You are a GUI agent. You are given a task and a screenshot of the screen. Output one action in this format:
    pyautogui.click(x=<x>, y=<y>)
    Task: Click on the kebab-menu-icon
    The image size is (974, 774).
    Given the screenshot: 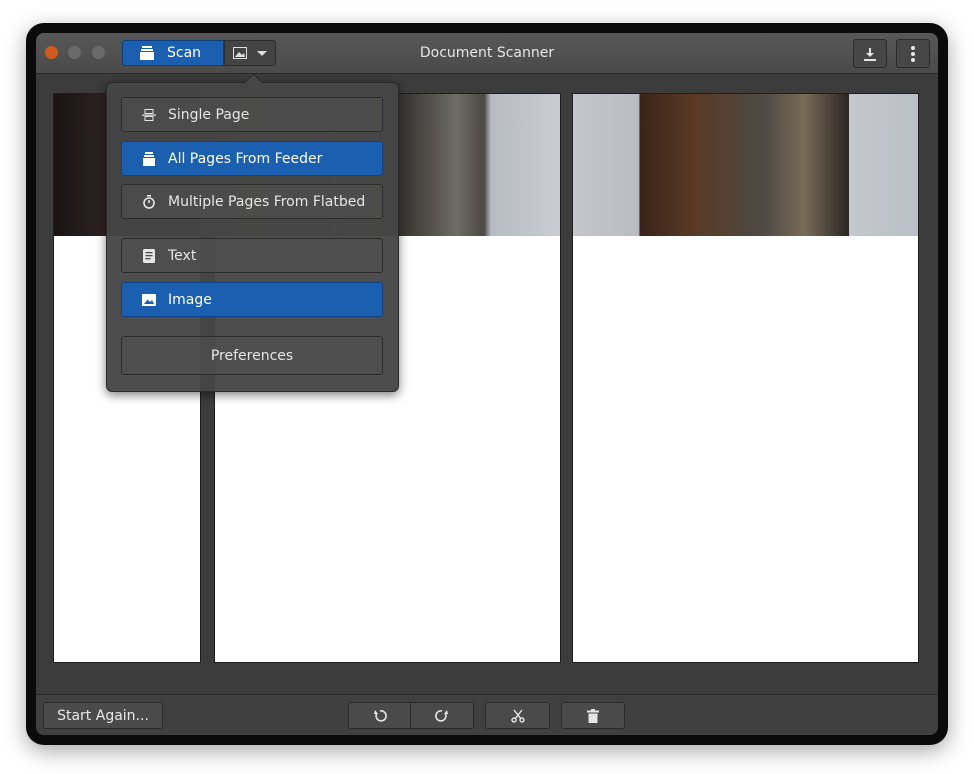 What is the action you would take?
    pyautogui.click(x=913, y=53)
    